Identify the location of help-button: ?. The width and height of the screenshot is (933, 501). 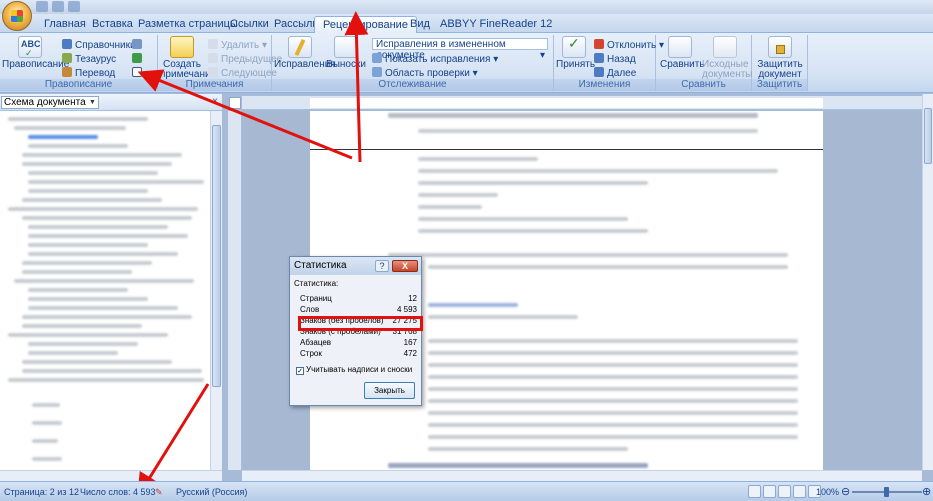
(382, 266).